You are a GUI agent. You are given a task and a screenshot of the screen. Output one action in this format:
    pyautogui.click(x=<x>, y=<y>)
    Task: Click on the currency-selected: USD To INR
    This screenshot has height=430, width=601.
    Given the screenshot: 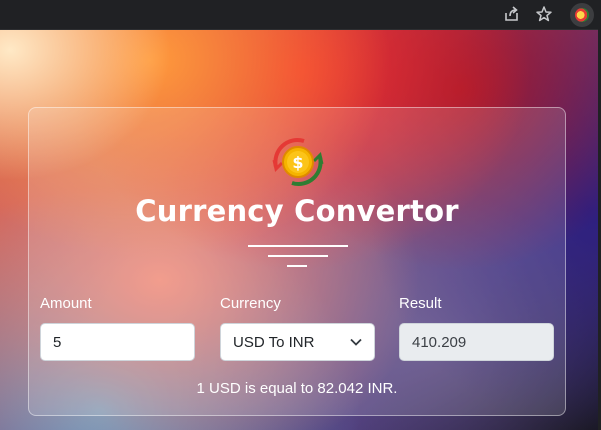 What is the action you would take?
    pyautogui.click(x=274, y=342)
    